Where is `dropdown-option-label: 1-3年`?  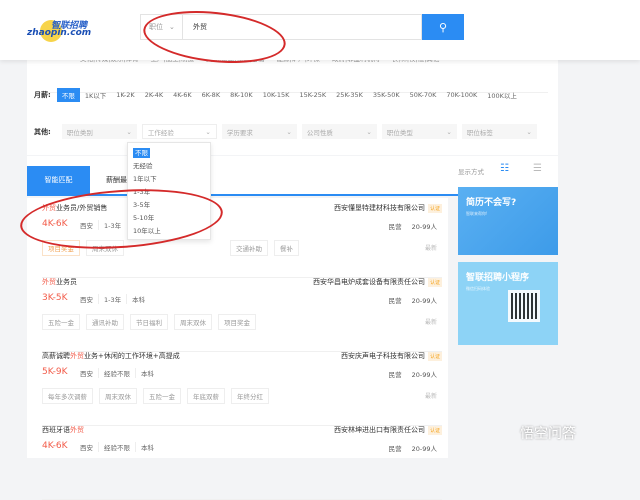 dropdown-option-label: 1-3年 is located at coordinates (142, 192).